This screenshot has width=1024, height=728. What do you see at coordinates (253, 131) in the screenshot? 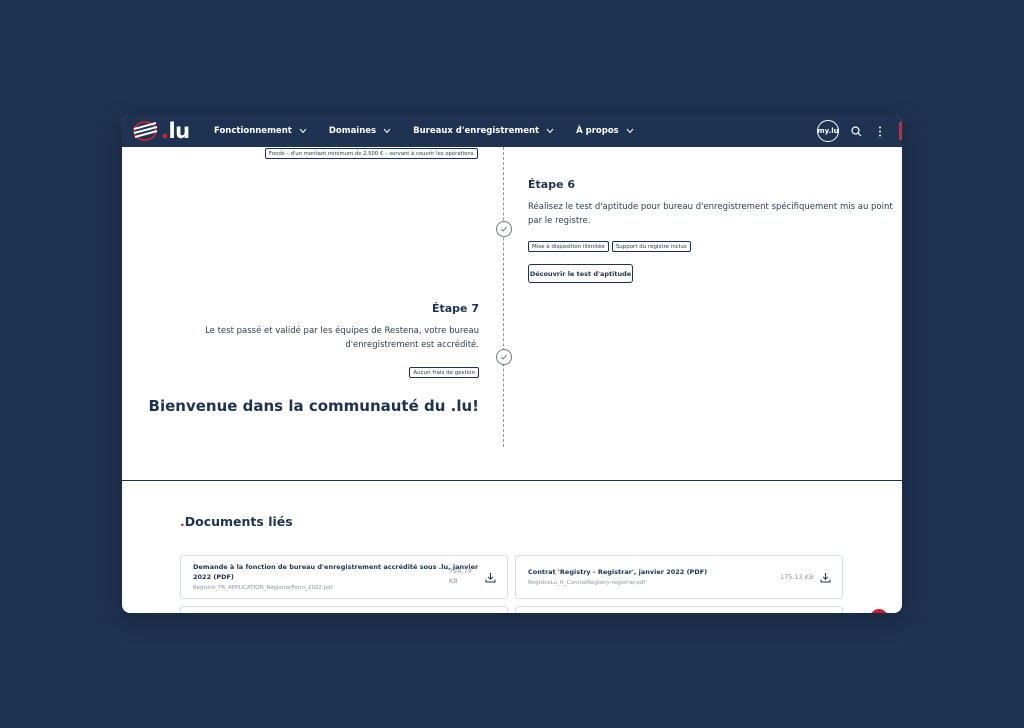
I see `menu-item-label: Fonctionnement` at bounding box center [253, 131].